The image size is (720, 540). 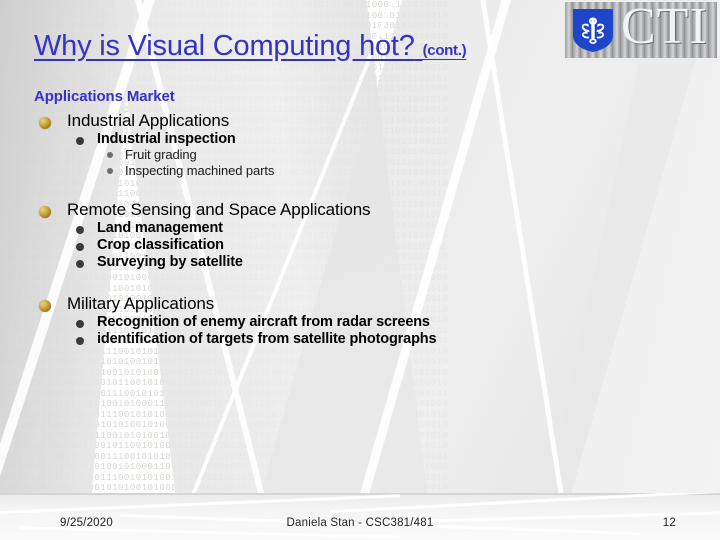 I want to click on page-title: Why is Visual Computing hot? (cont.), so click(x=314, y=46).